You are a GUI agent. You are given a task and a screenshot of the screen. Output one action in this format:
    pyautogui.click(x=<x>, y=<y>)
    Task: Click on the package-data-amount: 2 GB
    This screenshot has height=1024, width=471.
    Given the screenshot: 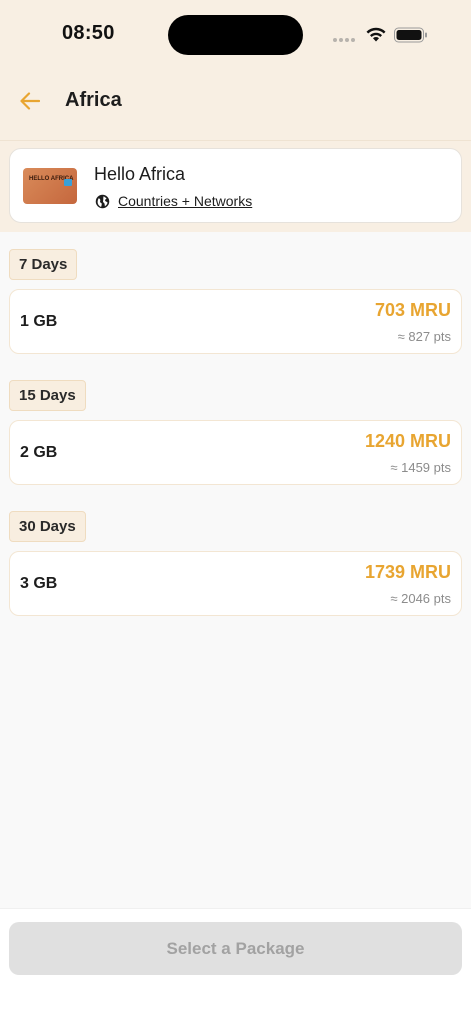 What is the action you would take?
    pyautogui.click(x=39, y=452)
    